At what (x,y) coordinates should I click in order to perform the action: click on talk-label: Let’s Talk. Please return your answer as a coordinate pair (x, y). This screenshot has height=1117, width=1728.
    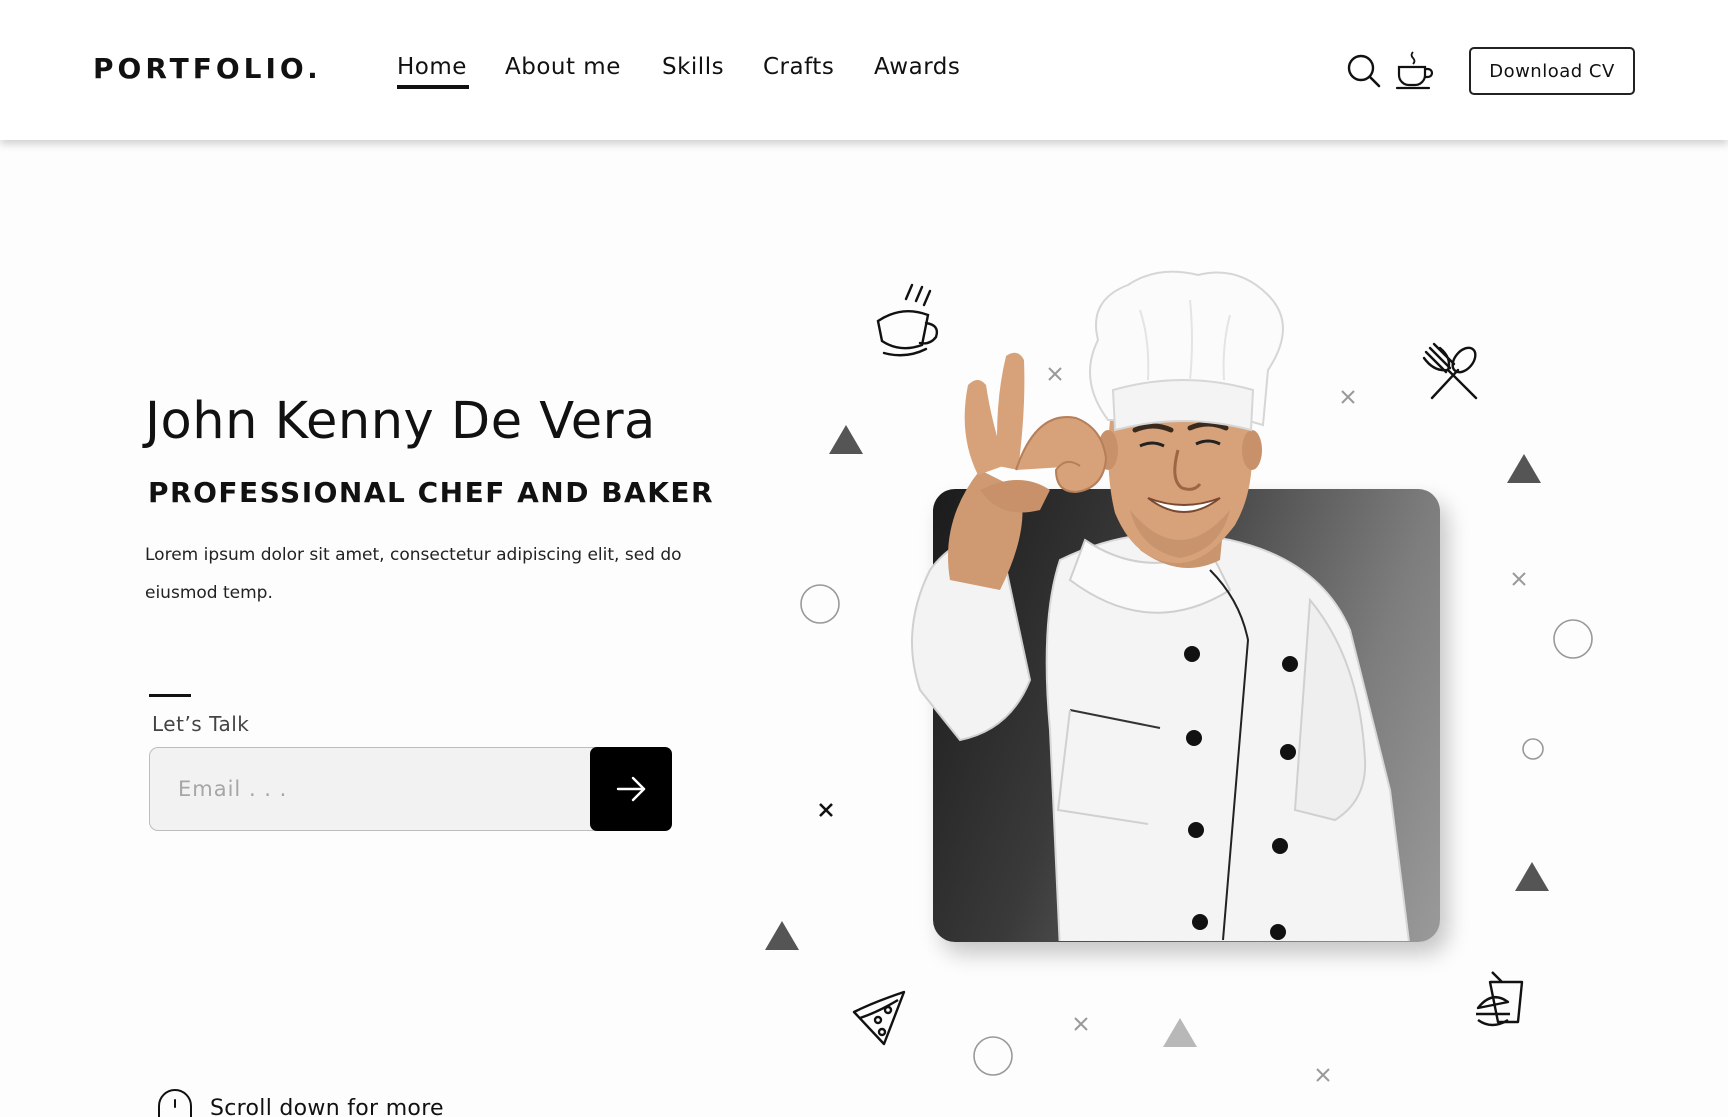
    Looking at the image, I should click on (201, 724).